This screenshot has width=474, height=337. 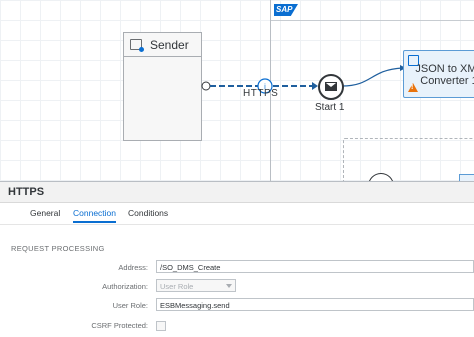 I want to click on converter-label-line2: Converter 1, so click(x=447, y=81).